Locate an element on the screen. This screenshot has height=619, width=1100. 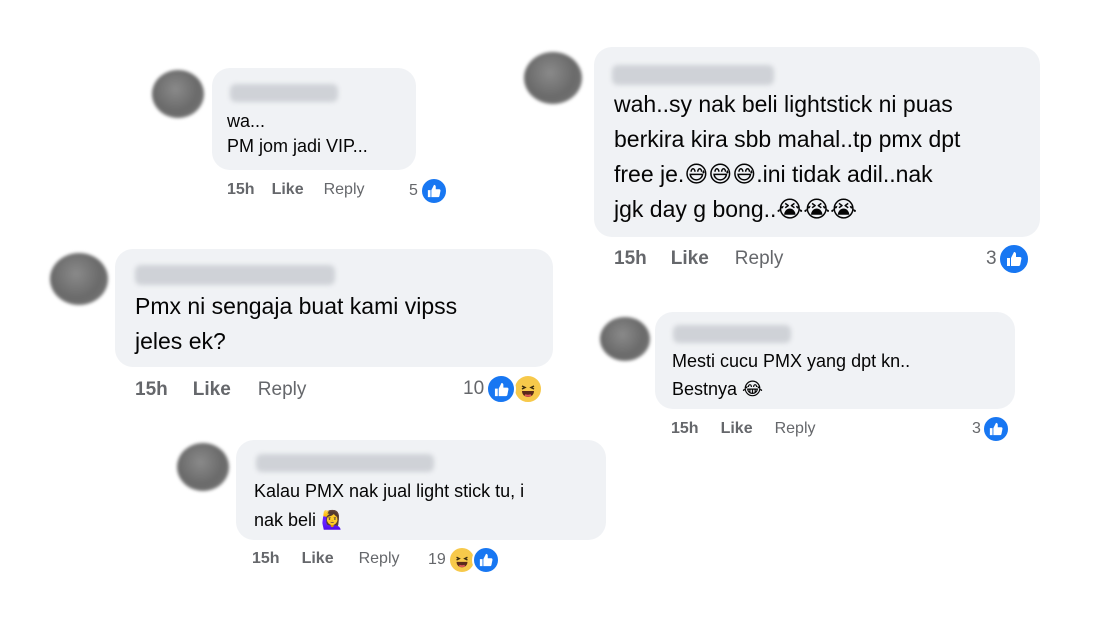
reaction-summary: 5 is located at coordinates (428, 191).